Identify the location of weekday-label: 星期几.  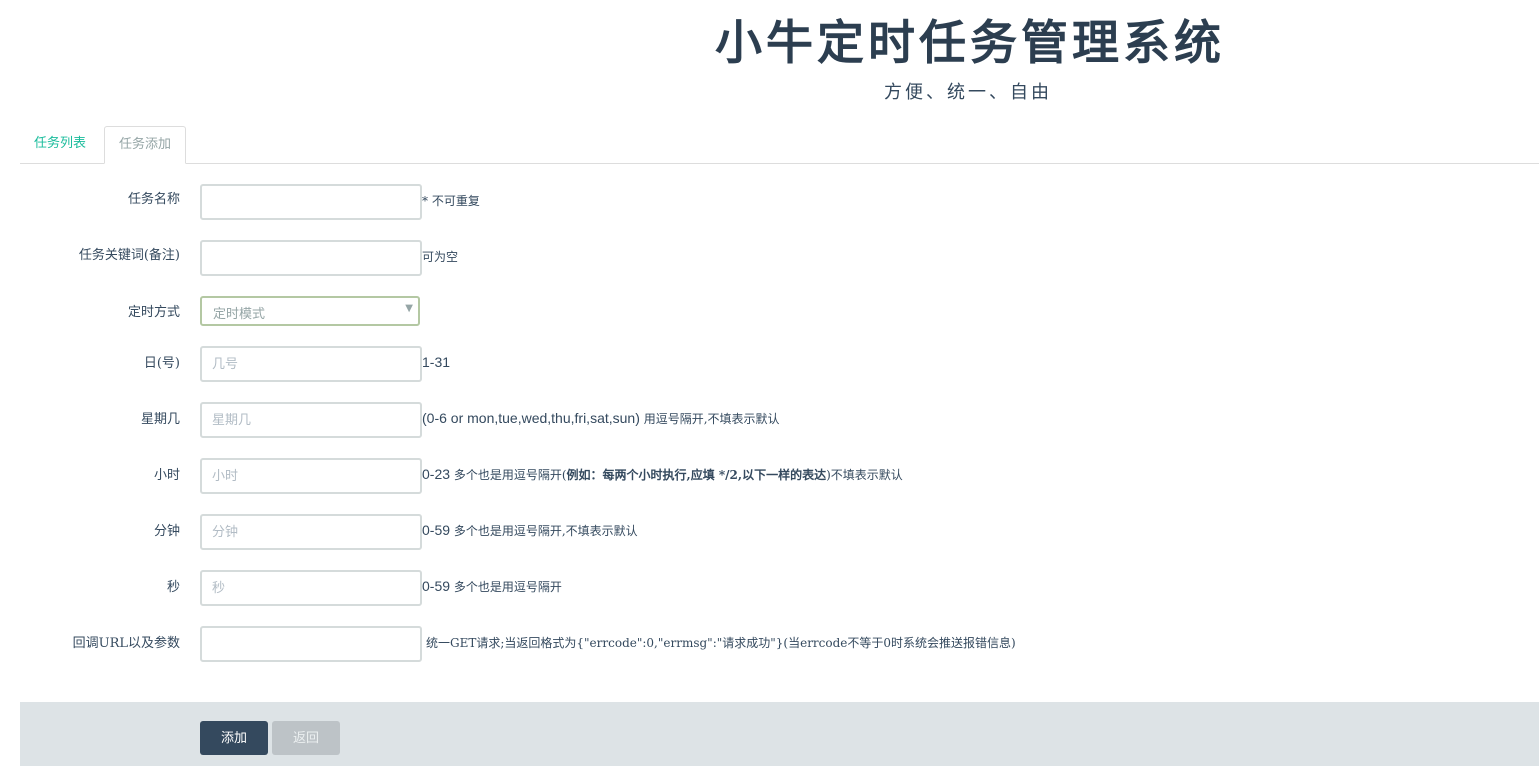
(160, 419).